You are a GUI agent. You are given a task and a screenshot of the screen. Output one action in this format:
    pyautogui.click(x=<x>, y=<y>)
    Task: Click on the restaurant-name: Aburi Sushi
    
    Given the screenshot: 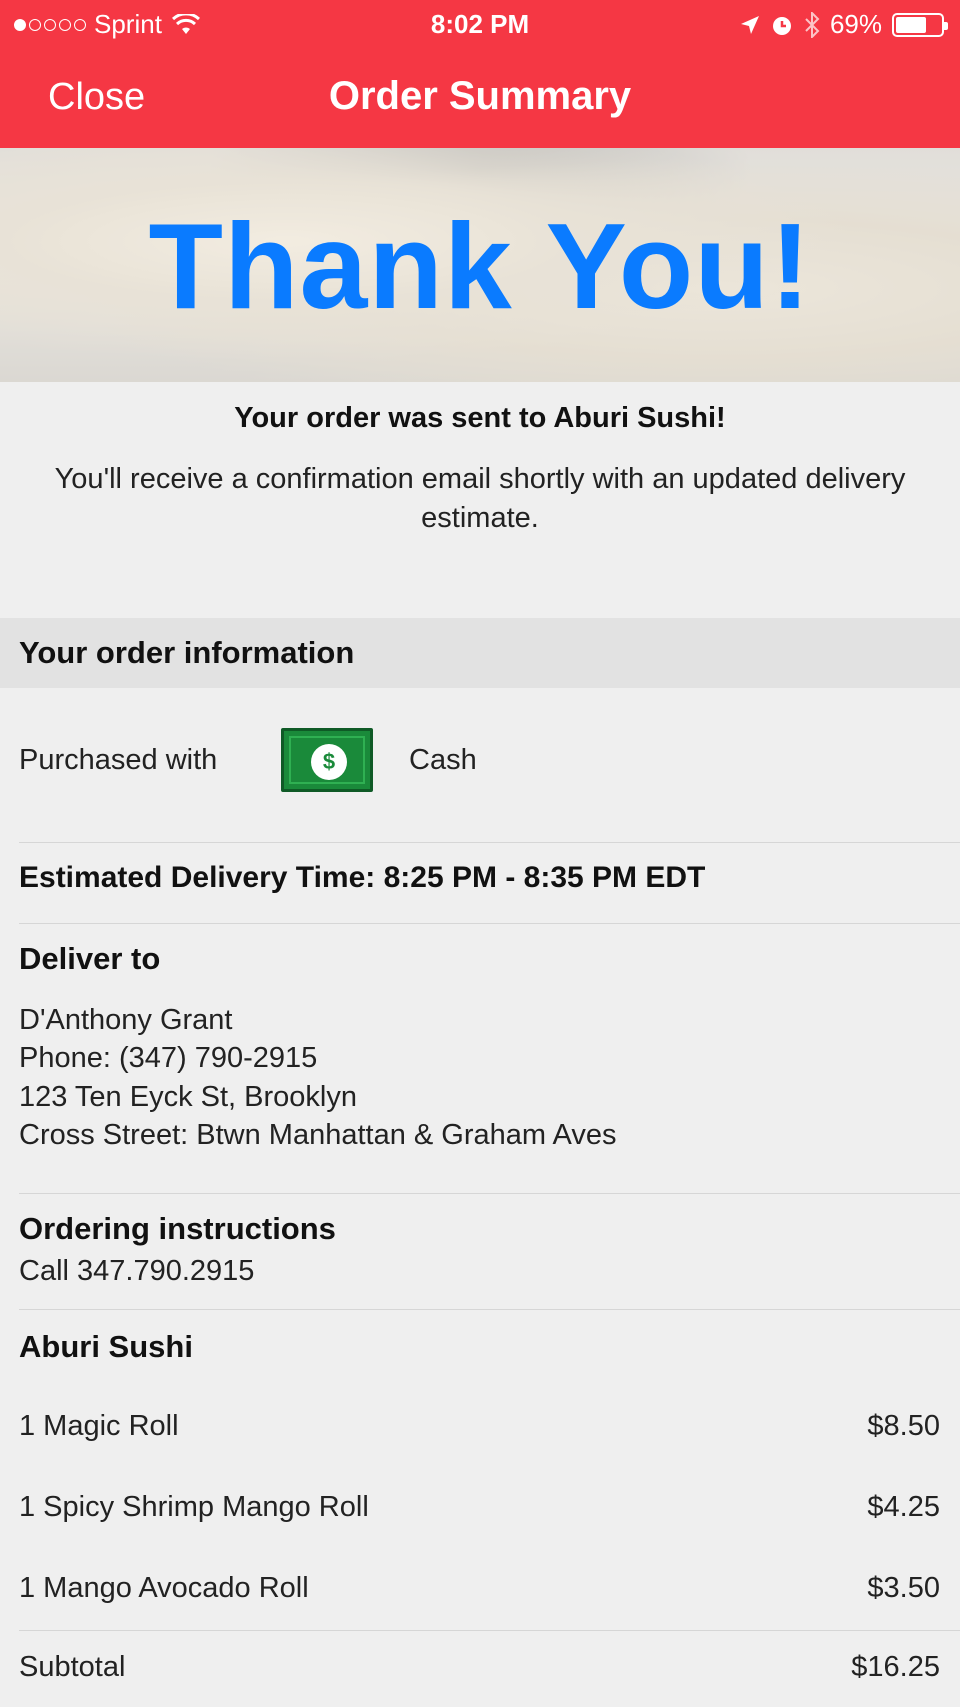 What is the action you would take?
    pyautogui.click(x=106, y=1346)
    